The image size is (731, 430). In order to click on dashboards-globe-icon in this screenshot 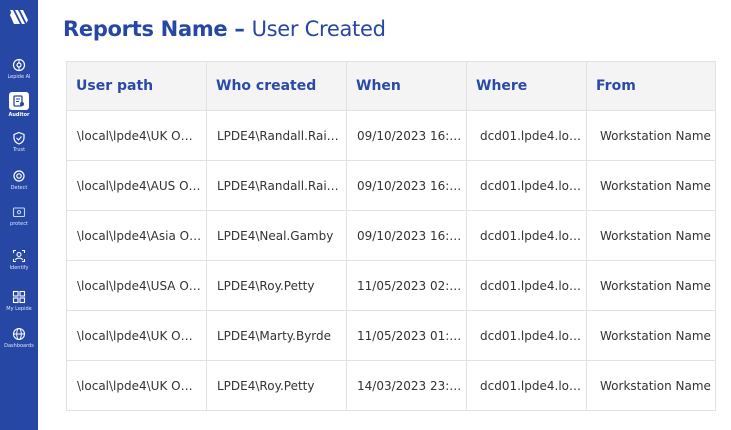, I will do `click(19, 334)`.